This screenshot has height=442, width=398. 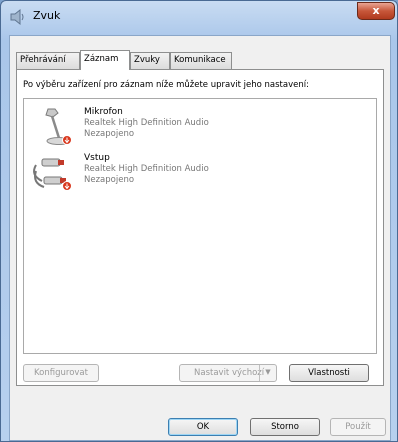 What do you see at coordinates (199, 18) in the screenshot?
I see `title-bar: Zvuk x` at bounding box center [199, 18].